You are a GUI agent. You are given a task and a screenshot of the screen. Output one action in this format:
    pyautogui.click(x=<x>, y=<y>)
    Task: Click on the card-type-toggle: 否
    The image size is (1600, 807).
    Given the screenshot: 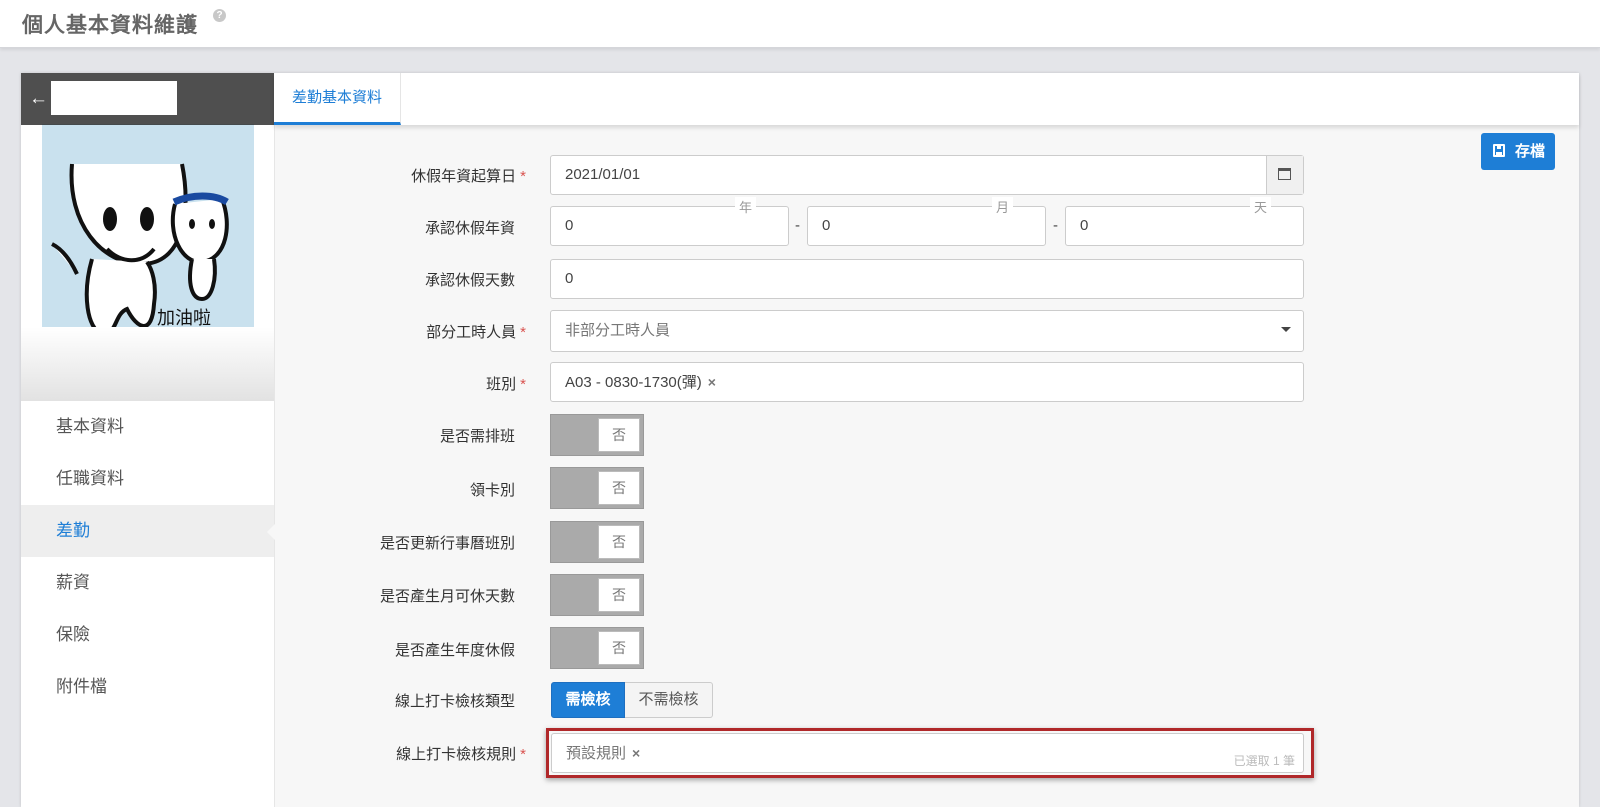 What is the action you would take?
    pyautogui.click(x=597, y=488)
    